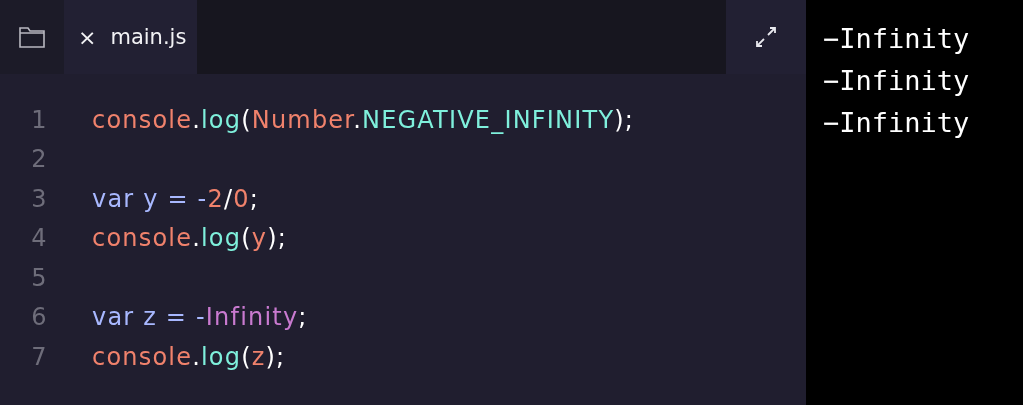 This screenshot has width=1023, height=405. What do you see at coordinates (39, 317) in the screenshot?
I see `line-number: 6` at bounding box center [39, 317].